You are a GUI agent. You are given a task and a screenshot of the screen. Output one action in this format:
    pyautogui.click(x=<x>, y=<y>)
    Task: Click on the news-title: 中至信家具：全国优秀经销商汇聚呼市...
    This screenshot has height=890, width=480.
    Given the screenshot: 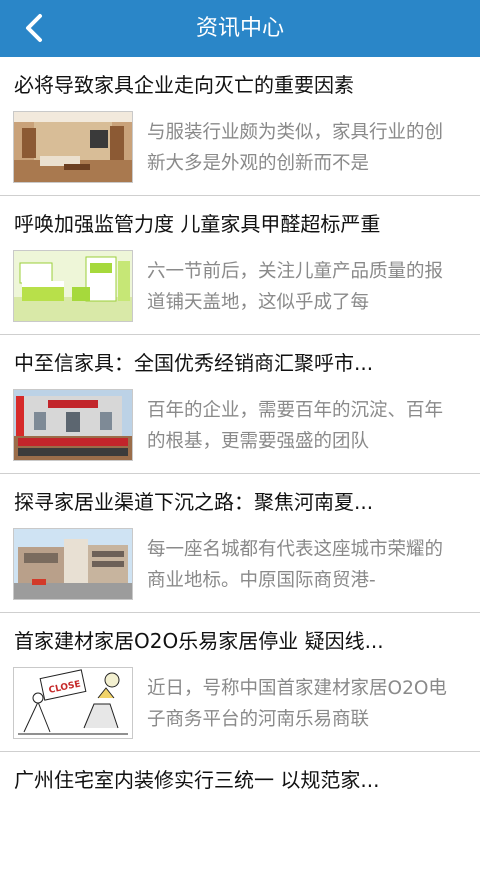 What is the action you would take?
    pyautogui.click(x=194, y=363)
    